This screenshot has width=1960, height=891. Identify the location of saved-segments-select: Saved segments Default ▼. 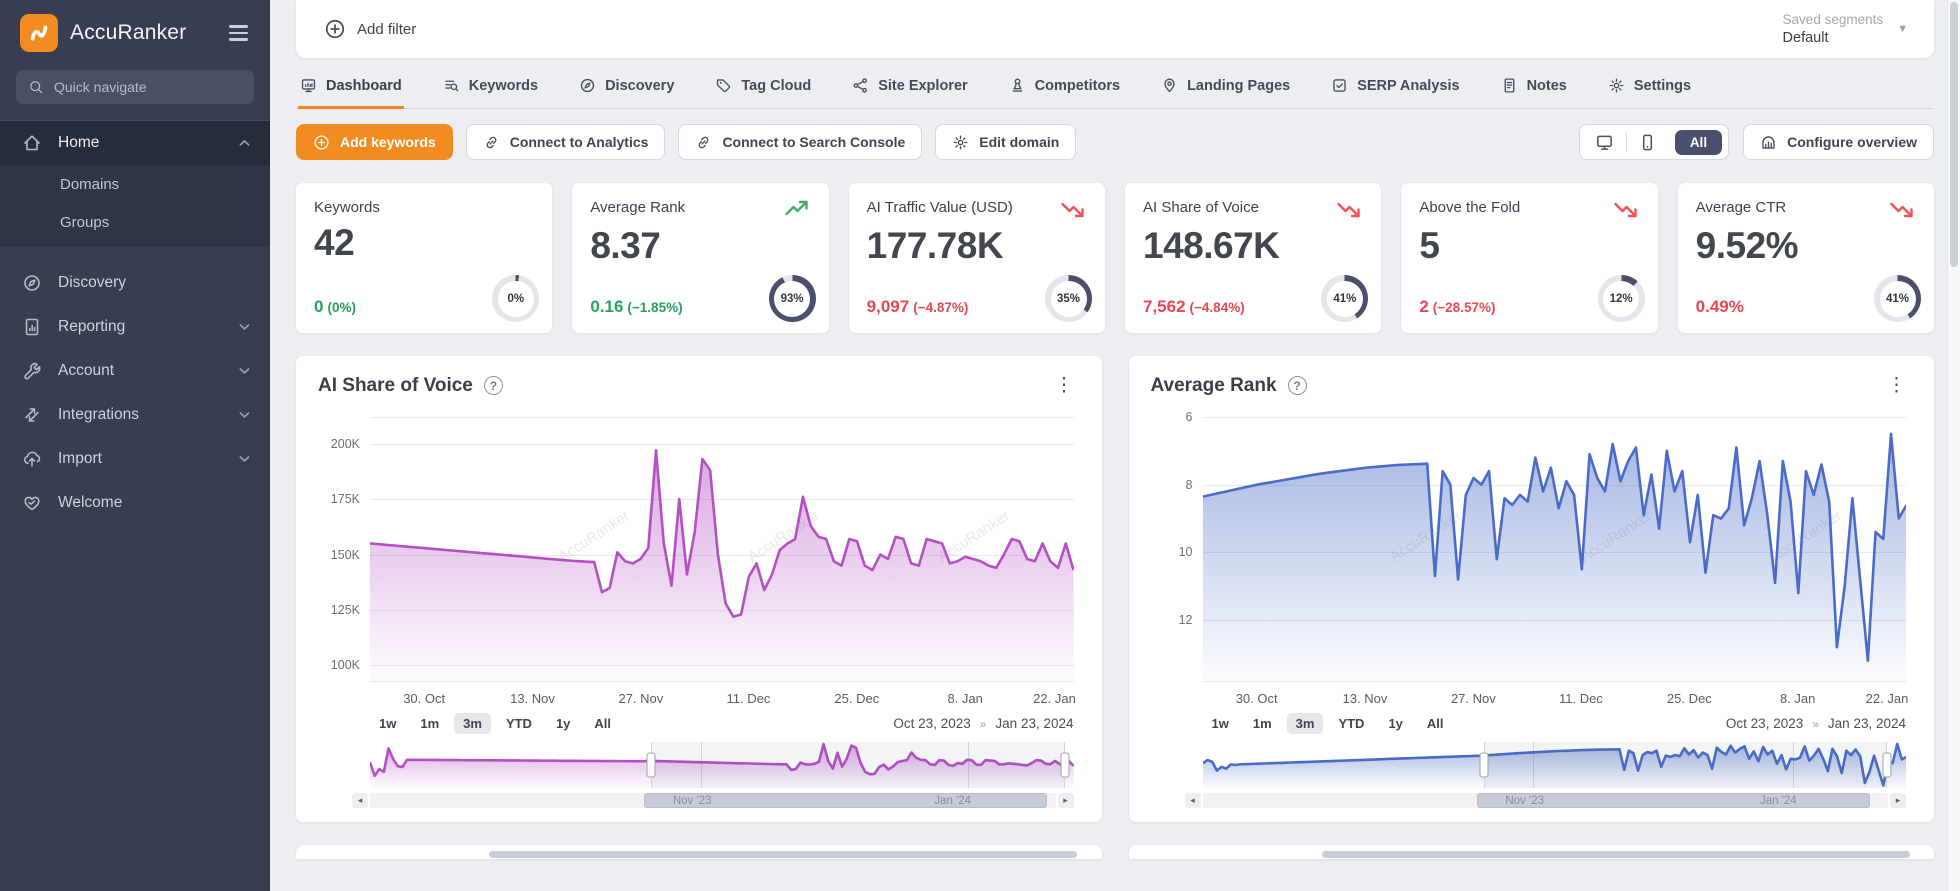
(1845, 29).